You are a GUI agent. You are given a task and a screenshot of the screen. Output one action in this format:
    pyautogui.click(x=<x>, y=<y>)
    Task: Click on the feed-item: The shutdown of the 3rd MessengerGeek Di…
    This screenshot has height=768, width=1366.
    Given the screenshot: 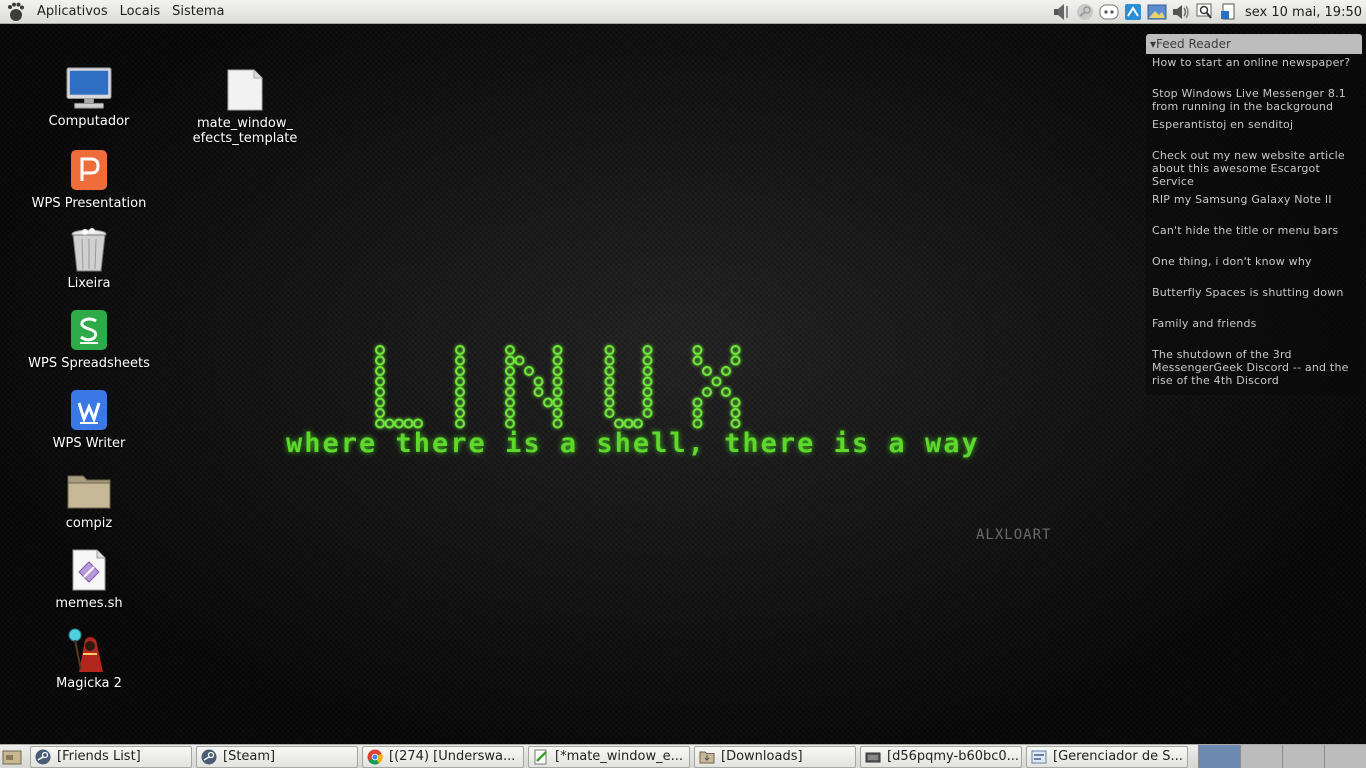 What is the action you would take?
    pyautogui.click(x=1254, y=367)
    